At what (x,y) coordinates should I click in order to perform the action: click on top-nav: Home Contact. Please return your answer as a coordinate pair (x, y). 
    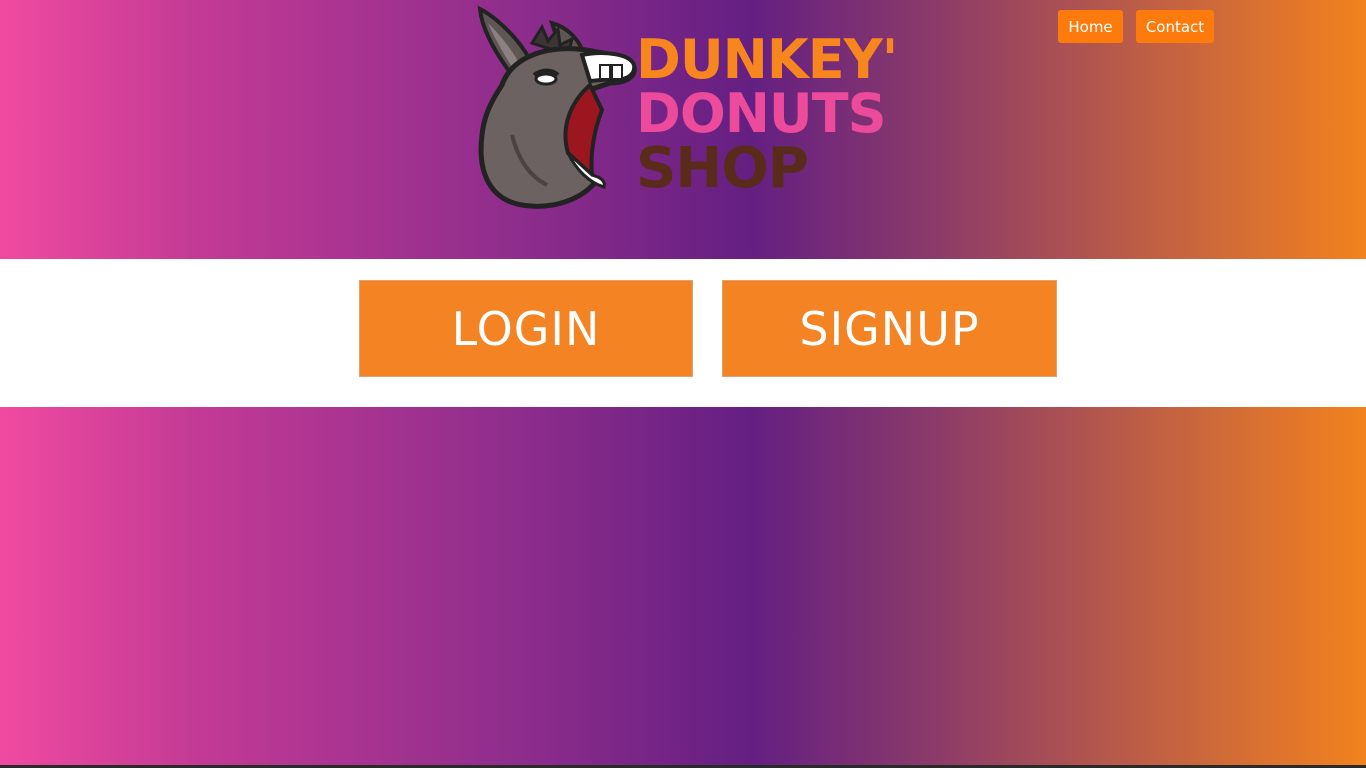
    Looking at the image, I should click on (1136, 26).